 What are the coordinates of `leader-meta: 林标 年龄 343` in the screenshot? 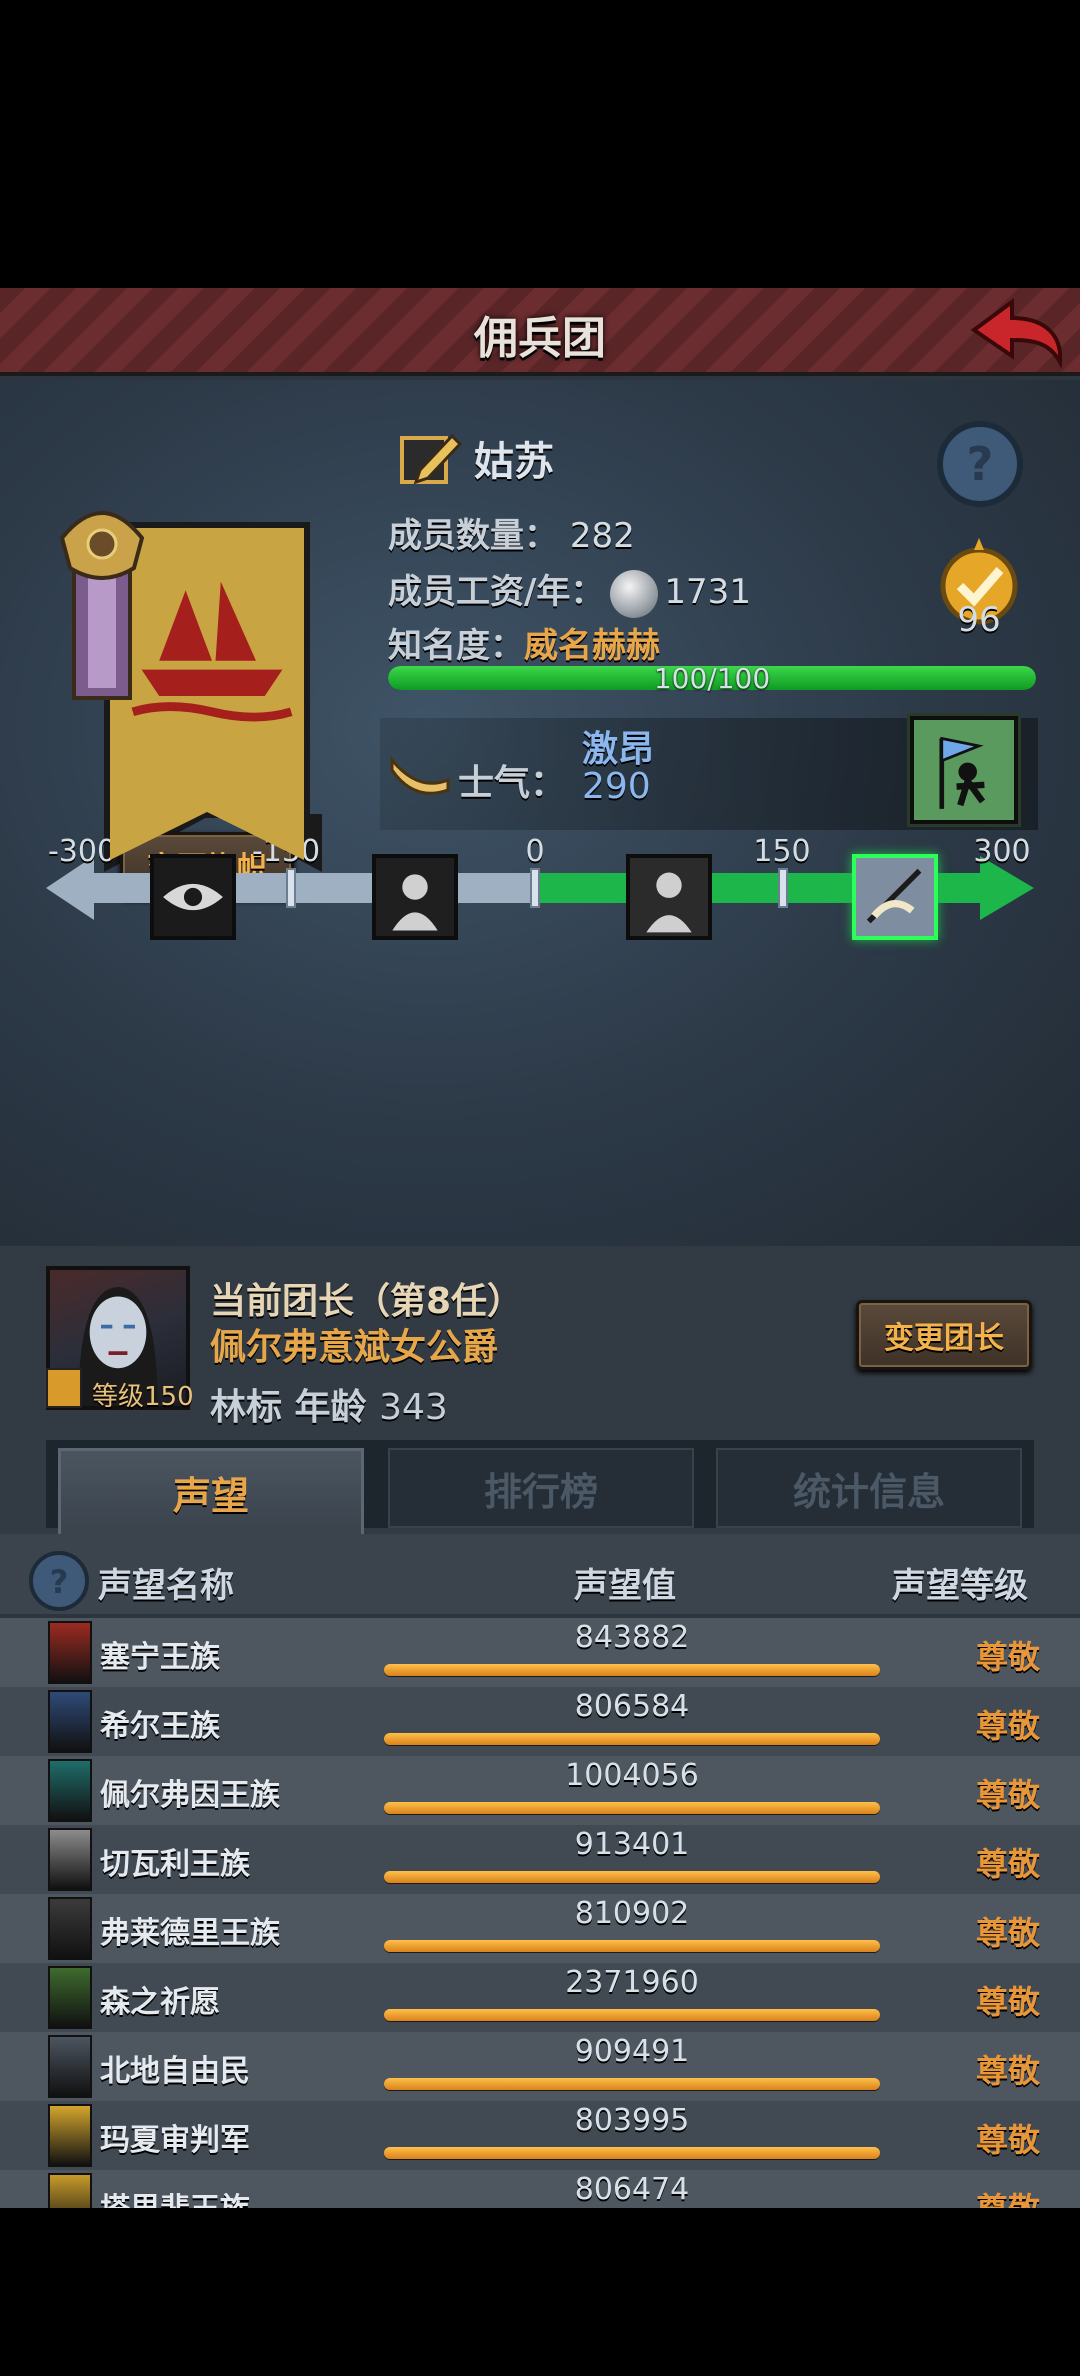 It's located at (329, 1404).